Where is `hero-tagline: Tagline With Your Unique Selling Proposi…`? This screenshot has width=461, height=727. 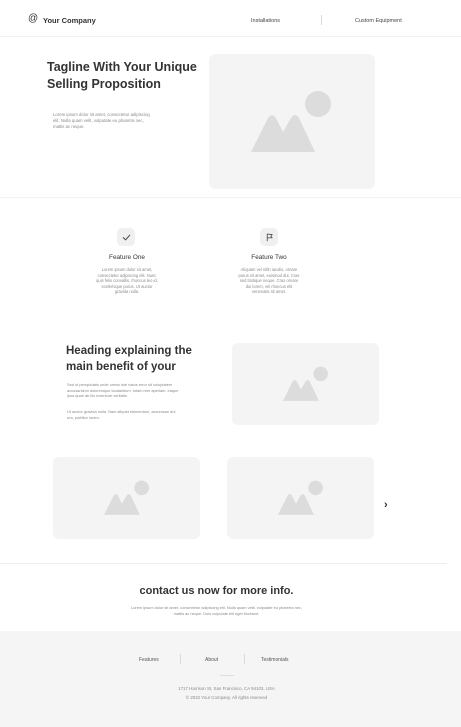
hero-tagline: Tagline With Your Unique Selling Proposi… is located at coordinates (122, 76).